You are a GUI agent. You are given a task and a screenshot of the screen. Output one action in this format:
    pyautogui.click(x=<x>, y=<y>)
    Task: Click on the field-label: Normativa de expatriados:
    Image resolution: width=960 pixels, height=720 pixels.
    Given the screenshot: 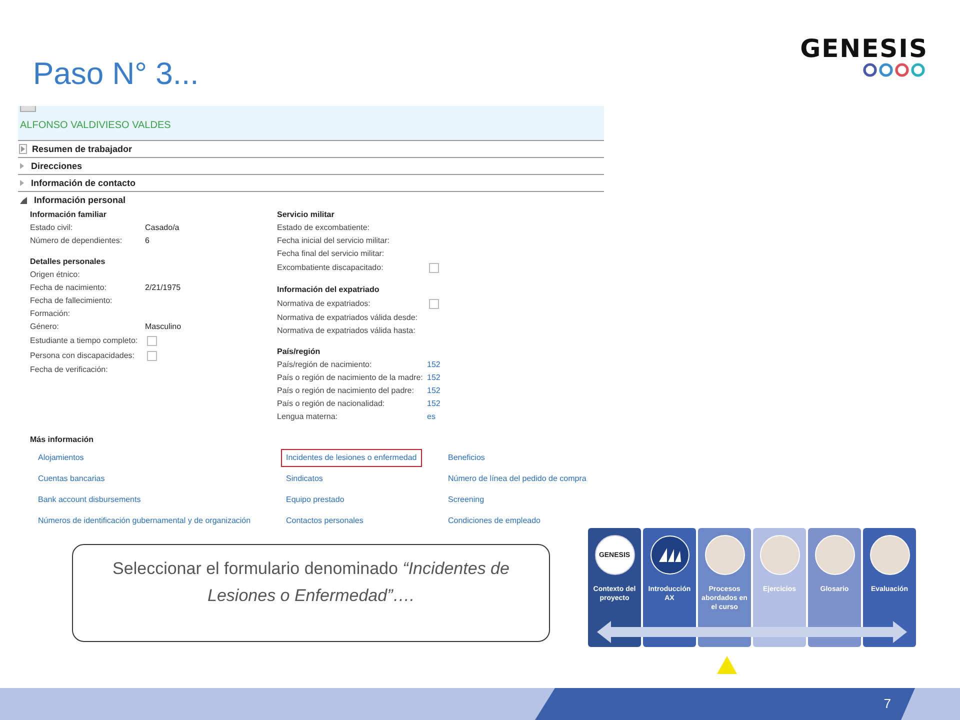 What is the action you would take?
    pyautogui.click(x=324, y=303)
    